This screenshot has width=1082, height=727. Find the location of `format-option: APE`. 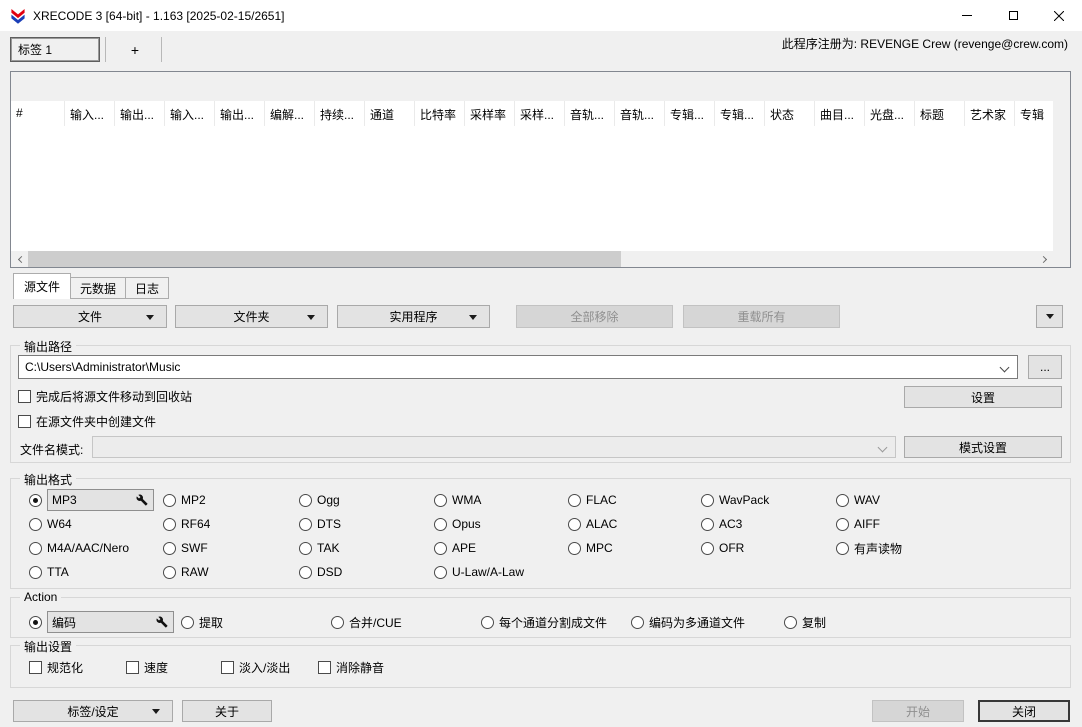

format-option: APE is located at coordinates (501, 548).